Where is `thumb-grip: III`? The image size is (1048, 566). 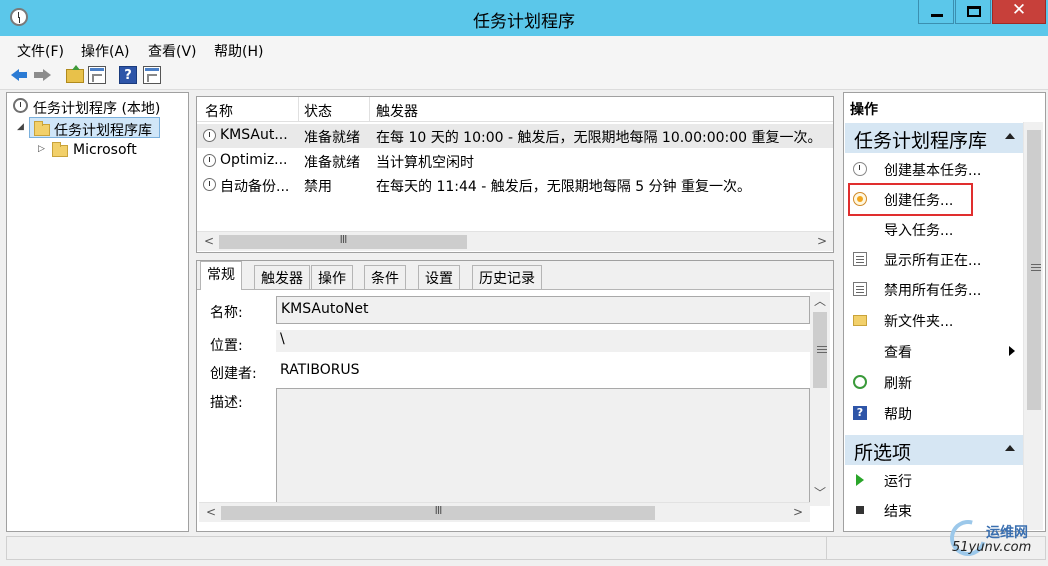
thumb-grip: III is located at coordinates (343, 239).